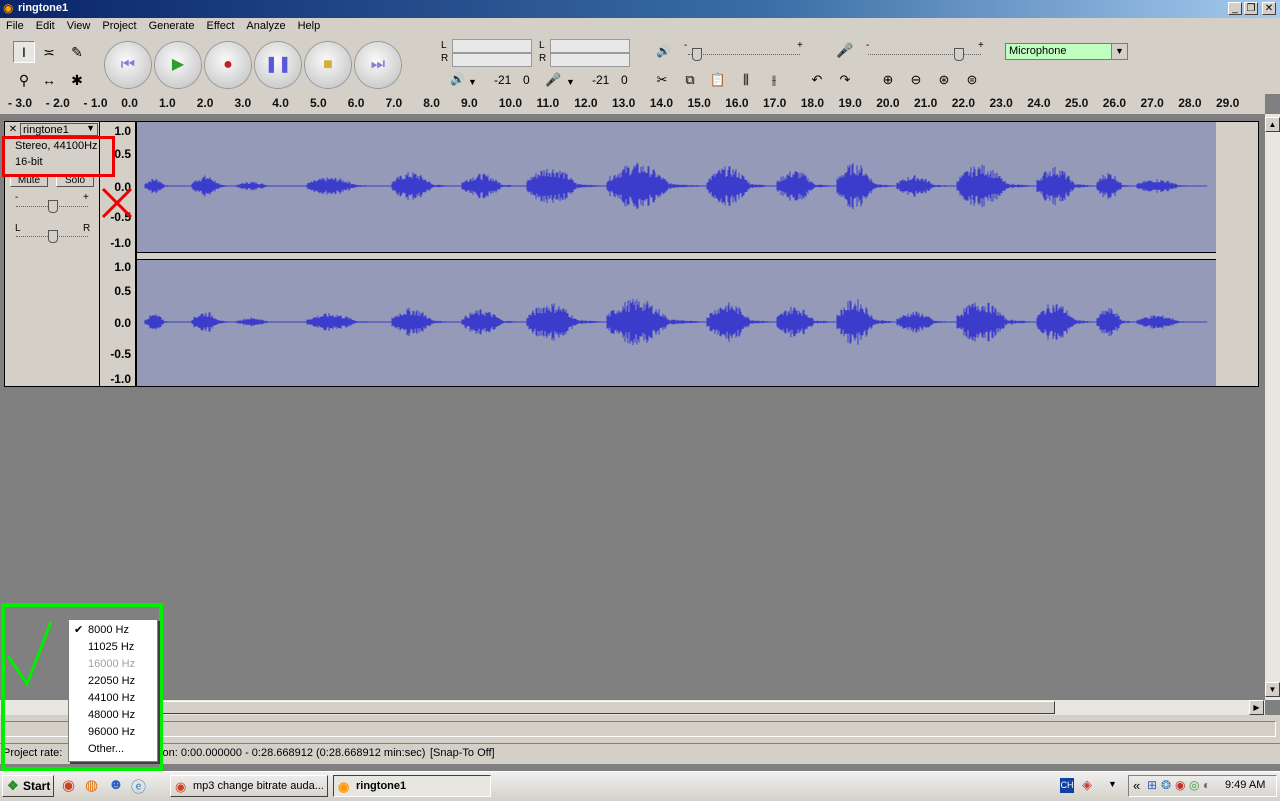  What do you see at coordinates (888, 80) in the screenshot?
I see `zoom-in-icon: ⊕` at bounding box center [888, 80].